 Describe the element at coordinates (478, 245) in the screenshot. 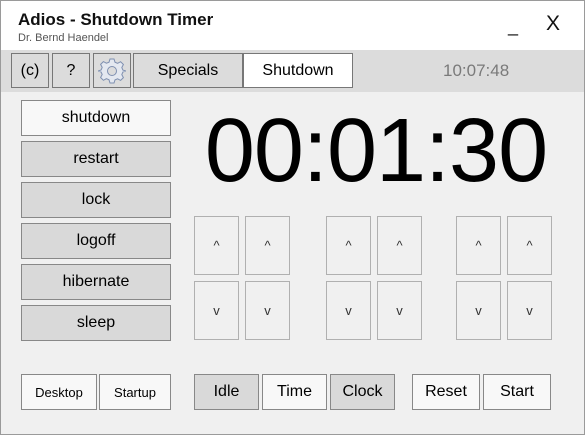

I see `seconds-tens-up-button: ^` at that location.